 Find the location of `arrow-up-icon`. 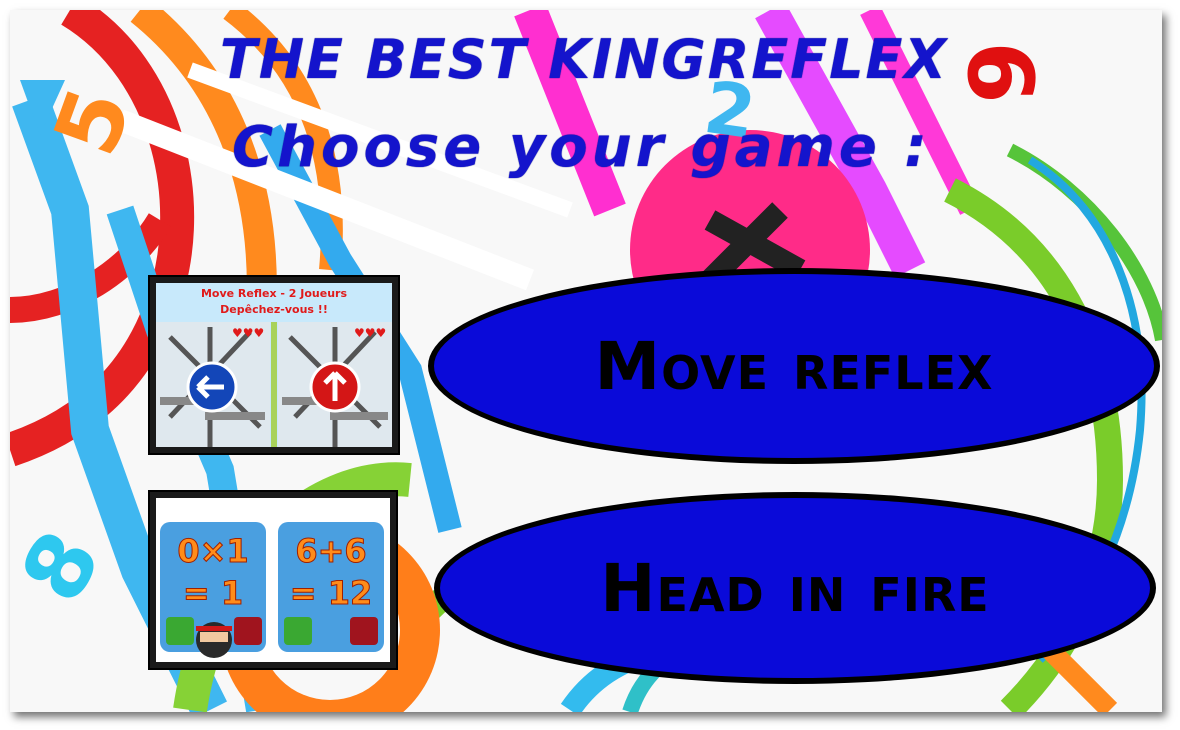

arrow-up-icon is located at coordinates (335, 387).